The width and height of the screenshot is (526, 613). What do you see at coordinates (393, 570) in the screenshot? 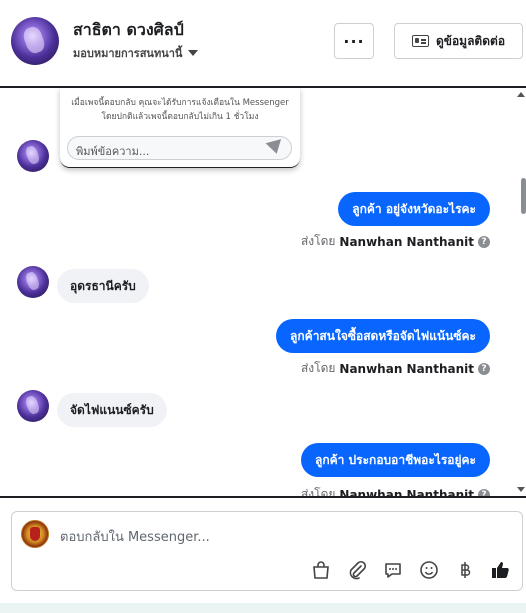
I see `message-icon` at bounding box center [393, 570].